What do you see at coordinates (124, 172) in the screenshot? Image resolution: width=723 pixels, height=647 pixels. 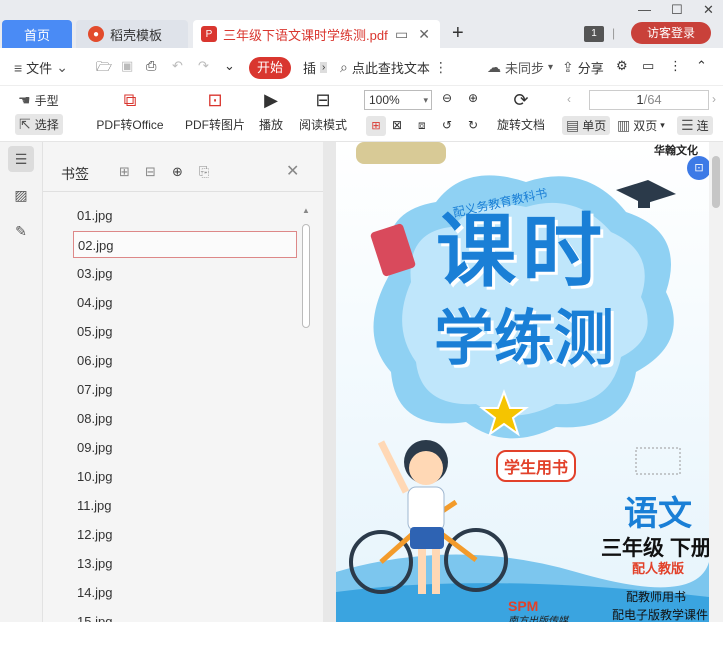 I see `expand-all-icon: ⊞` at bounding box center [124, 172].